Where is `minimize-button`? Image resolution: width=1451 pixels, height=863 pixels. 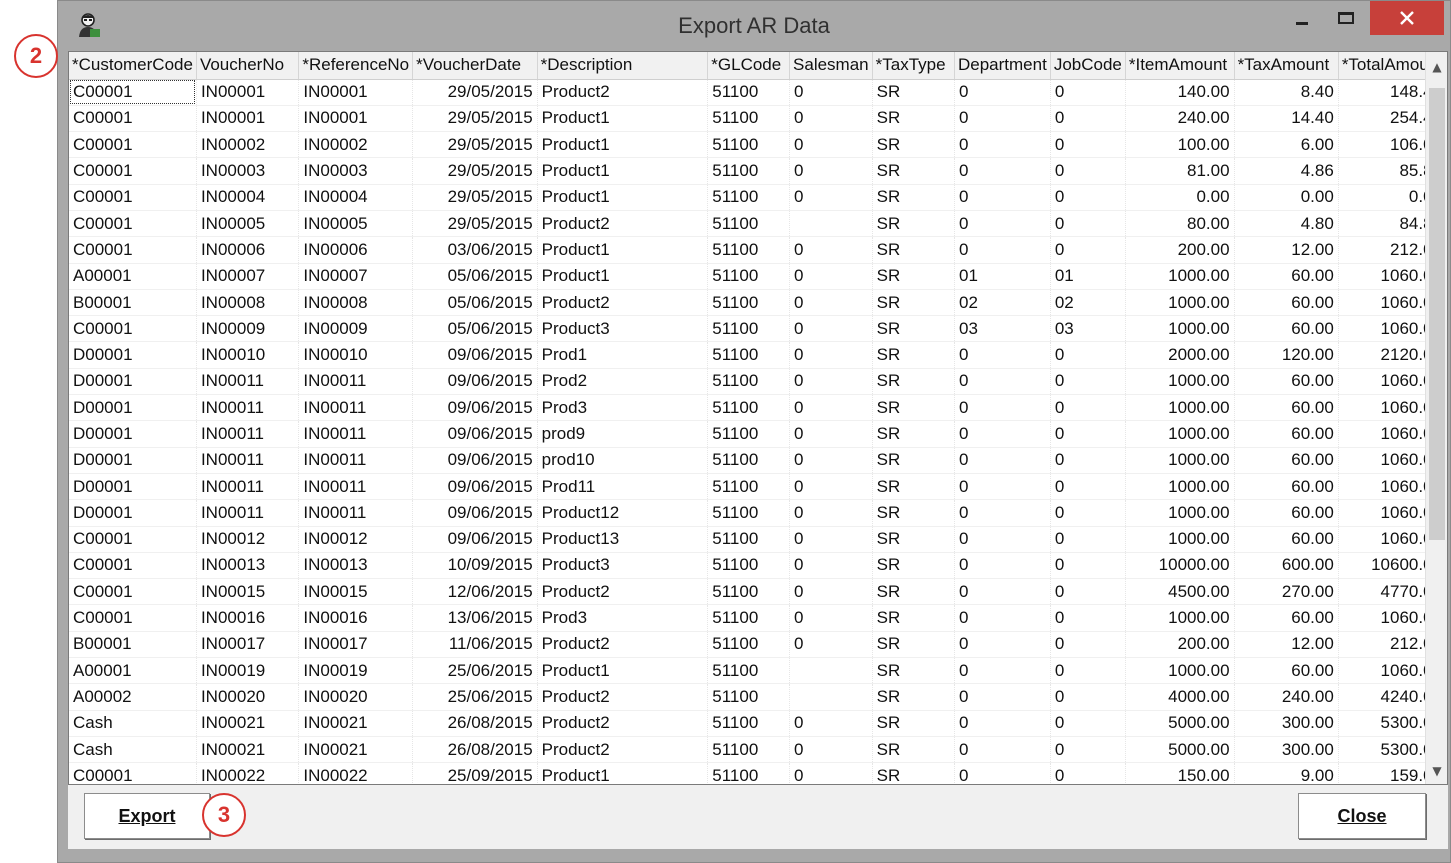 minimize-button is located at coordinates (1302, 18).